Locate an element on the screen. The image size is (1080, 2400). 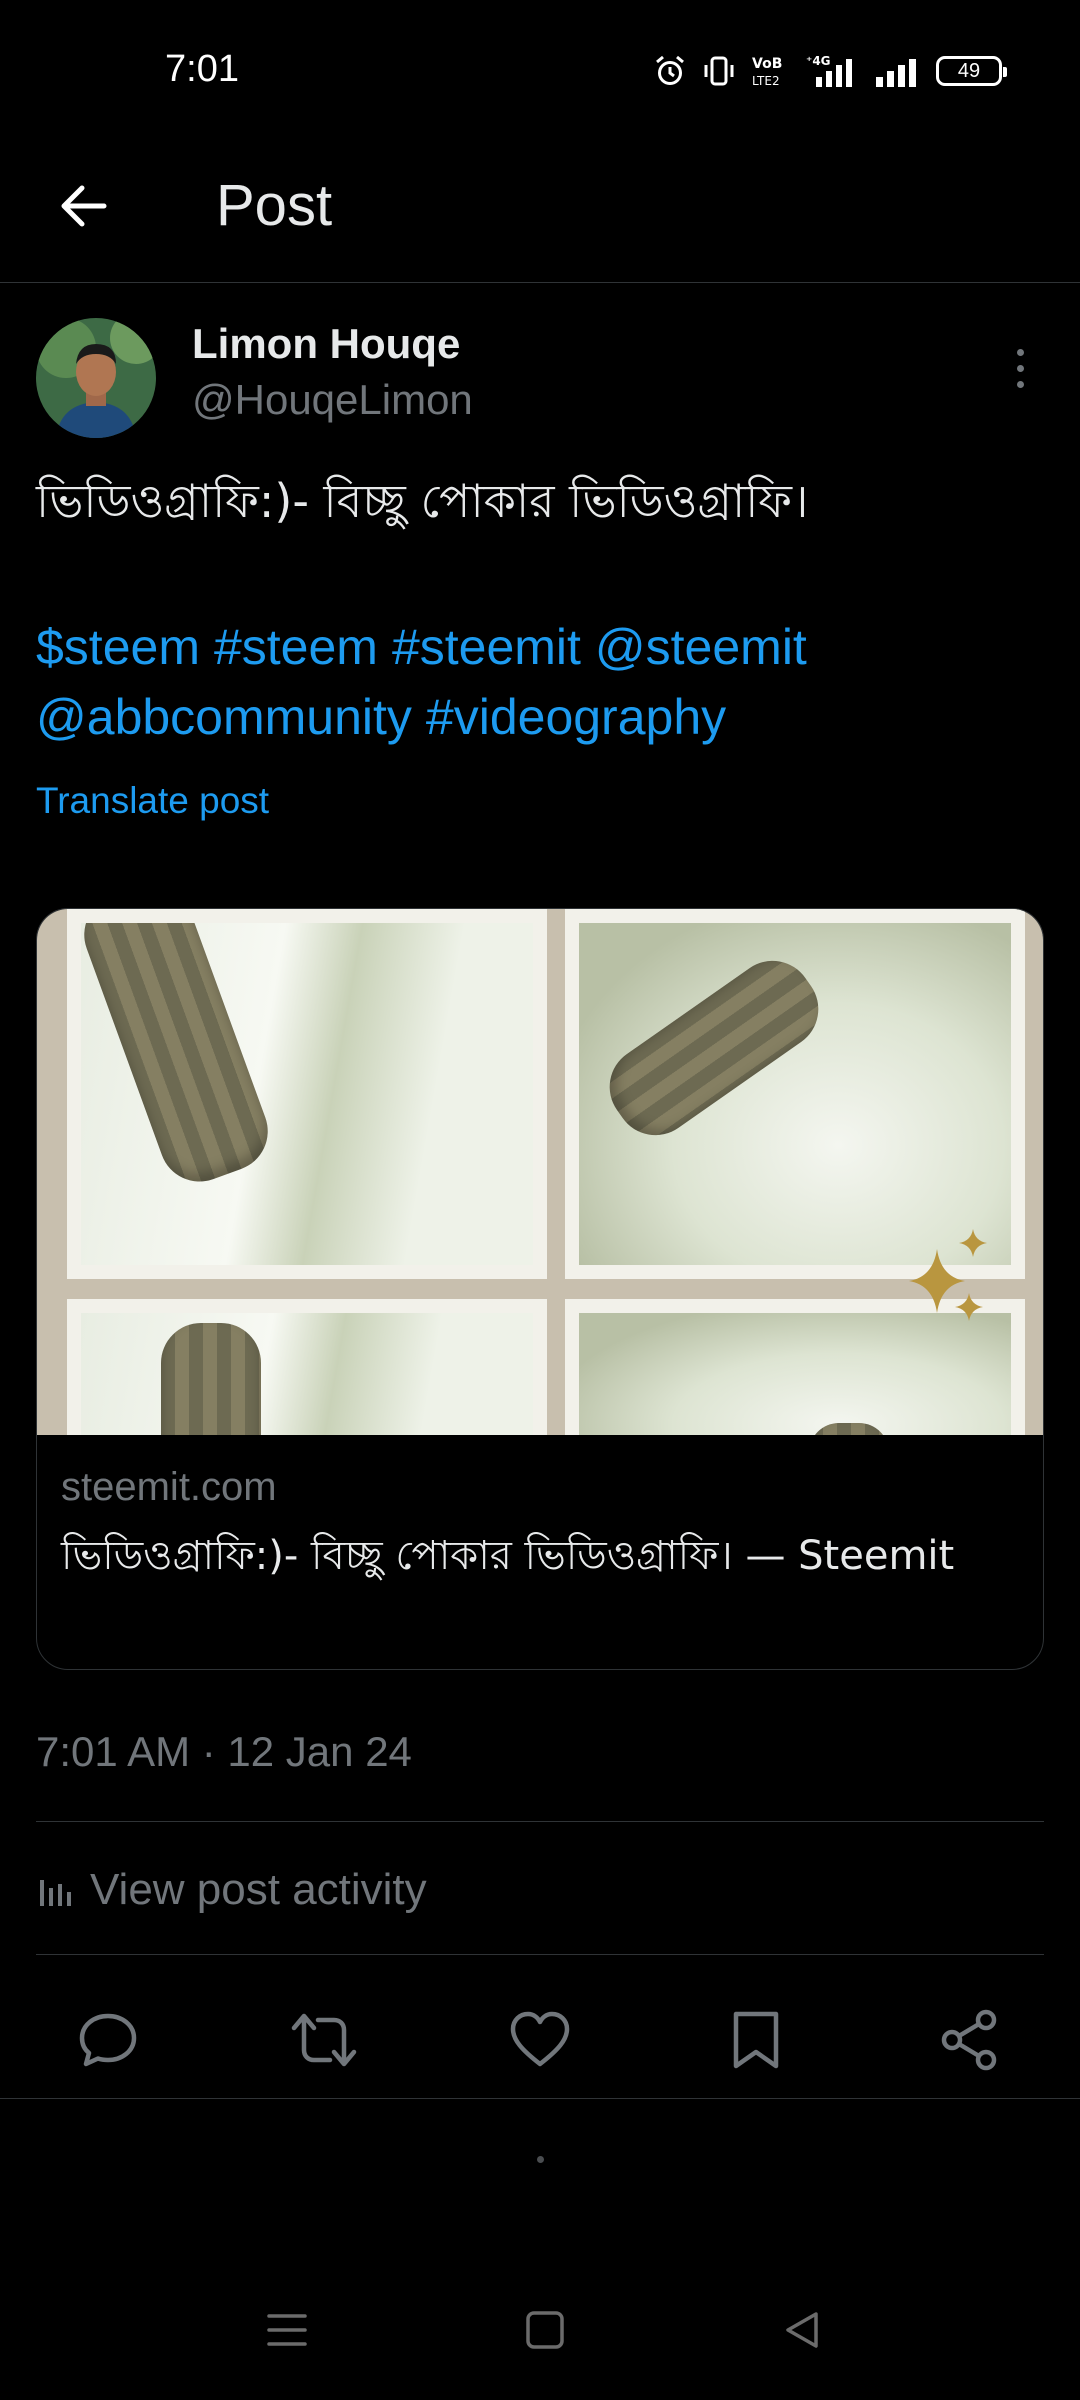
signal-4g-icon: ⁺4G is located at coordinates (829, 70).